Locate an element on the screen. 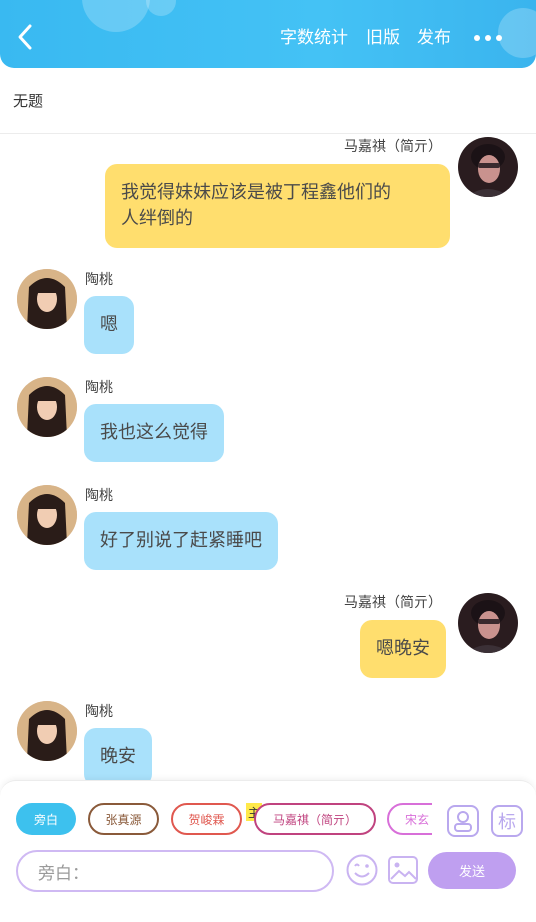 This screenshot has width=536, height=922. role-chip-zhang-zhenyuan: 张真源 is located at coordinates (123, 819).